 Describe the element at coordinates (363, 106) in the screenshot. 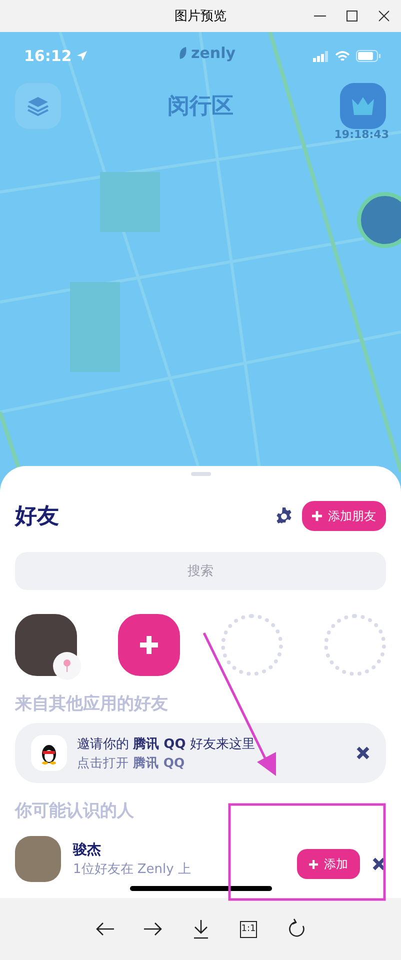

I see `crown-icon` at that location.